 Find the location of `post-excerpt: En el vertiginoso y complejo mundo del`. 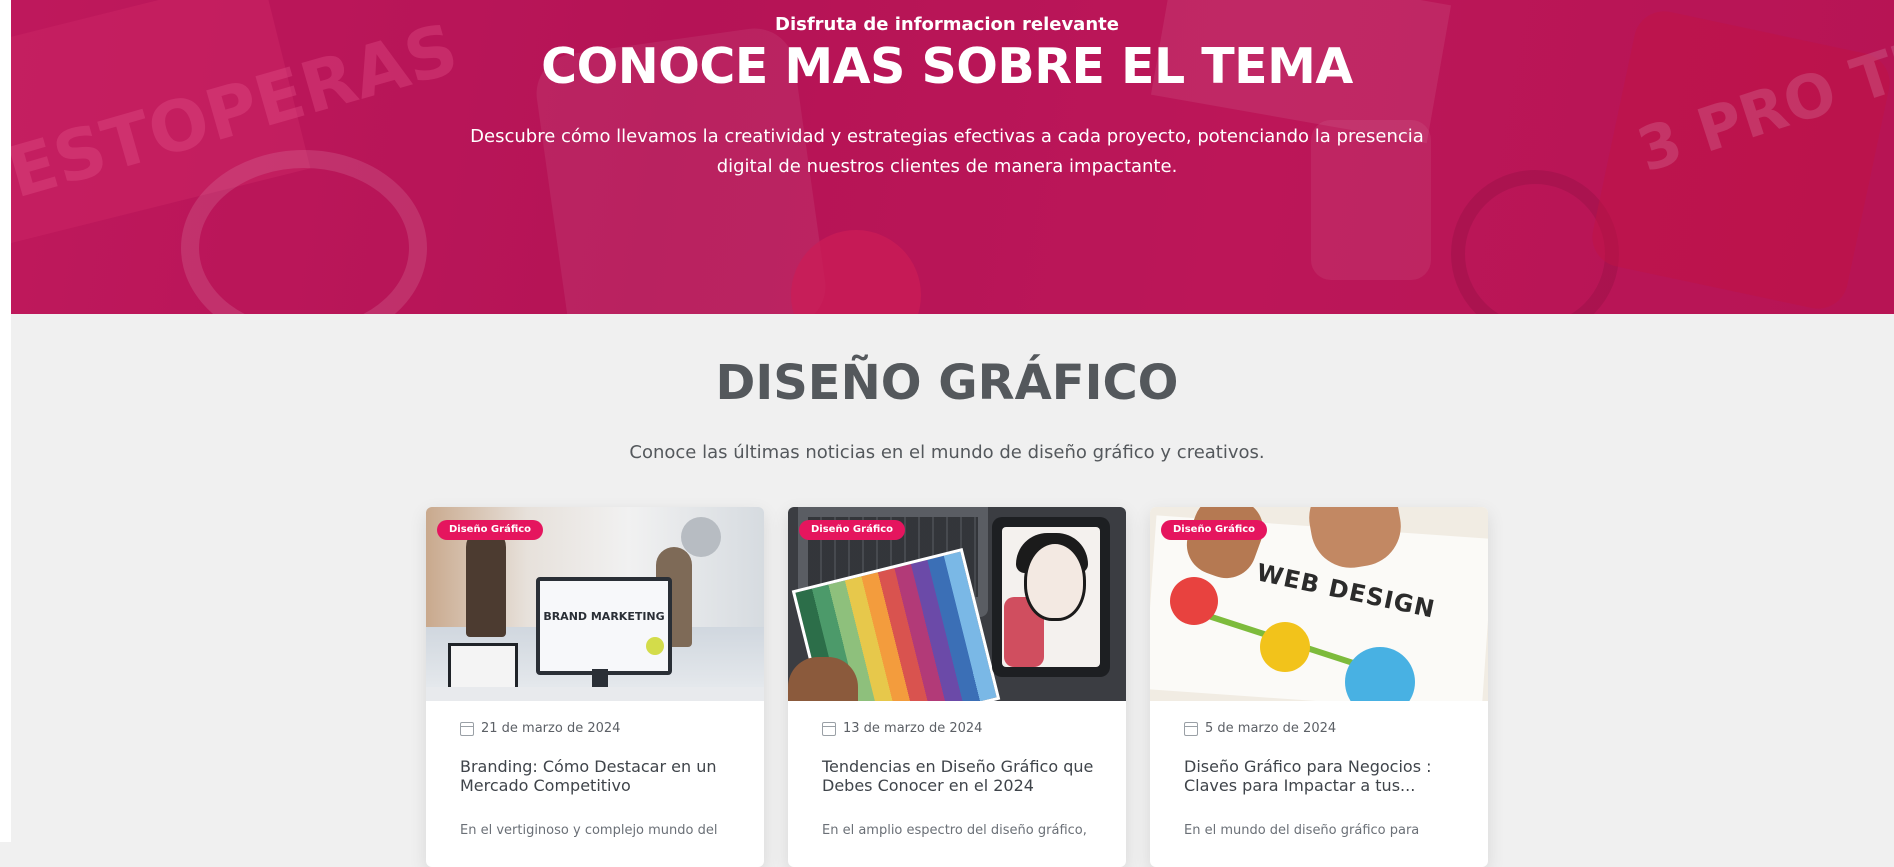

post-excerpt: En el vertiginoso y complejo mundo del is located at coordinates (589, 830).